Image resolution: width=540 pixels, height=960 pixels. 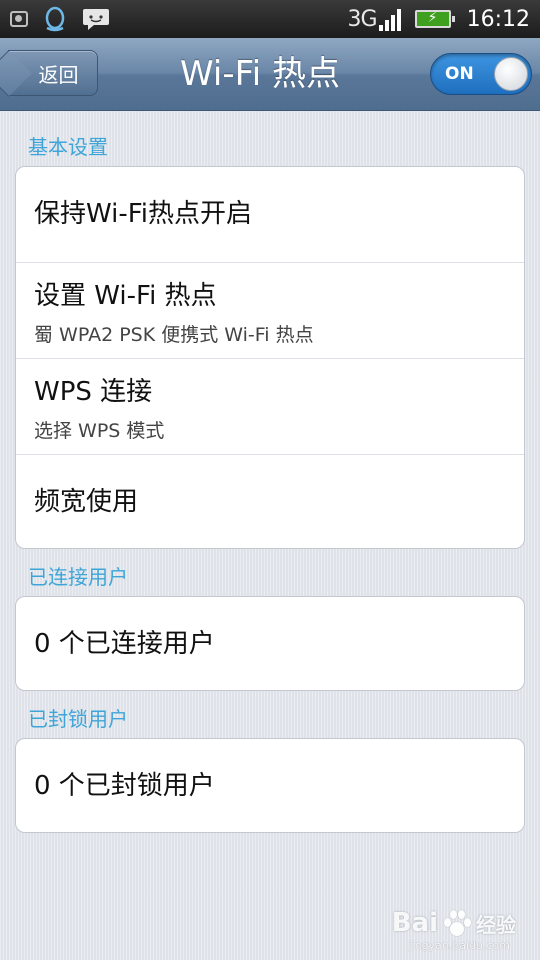 What do you see at coordinates (496, 924) in the screenshot?
I see `watermark-suffix: 经验` at bounding box center [496, 924].